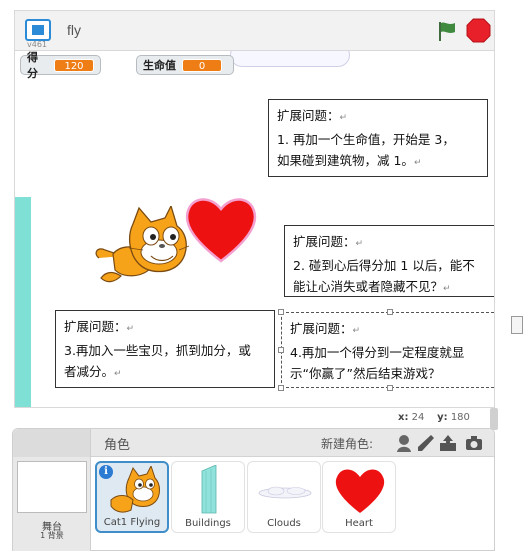 This screenshot has width=523, height=551. What do you see at coordinates (132, 522) in the screenshot?
I see `sprite-name: Cat1 Flying` at bounding box center [132, 522].